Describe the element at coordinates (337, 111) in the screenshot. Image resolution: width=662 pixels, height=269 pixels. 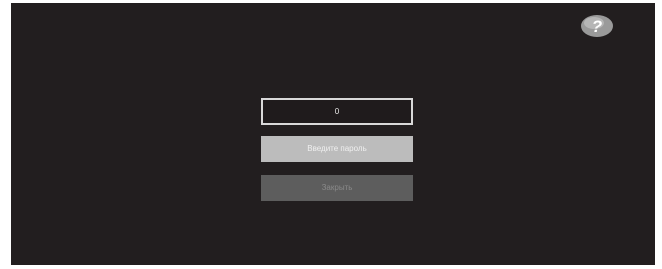
I see `pin-input: 0` at that location.